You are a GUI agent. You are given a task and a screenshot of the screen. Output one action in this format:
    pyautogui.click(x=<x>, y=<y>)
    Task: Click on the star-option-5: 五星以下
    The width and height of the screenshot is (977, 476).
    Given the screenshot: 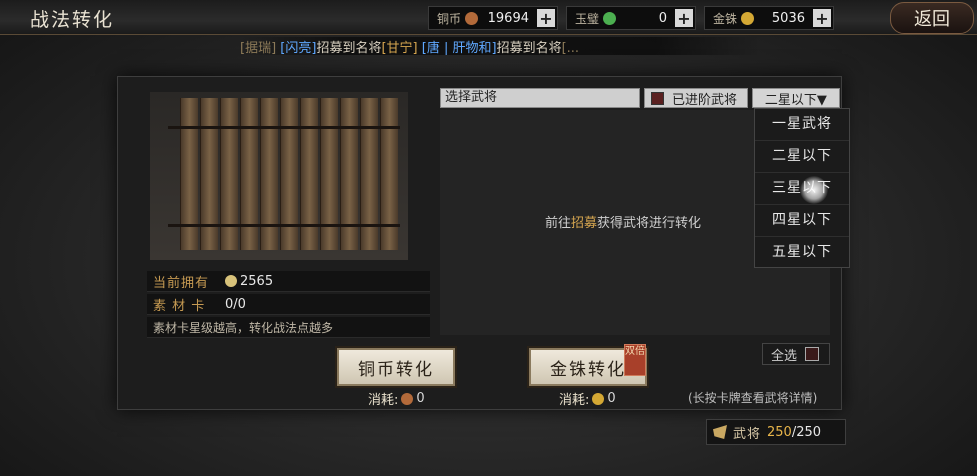 What is the action you would take?
    pyautogui.click(x=802, y=252)
    